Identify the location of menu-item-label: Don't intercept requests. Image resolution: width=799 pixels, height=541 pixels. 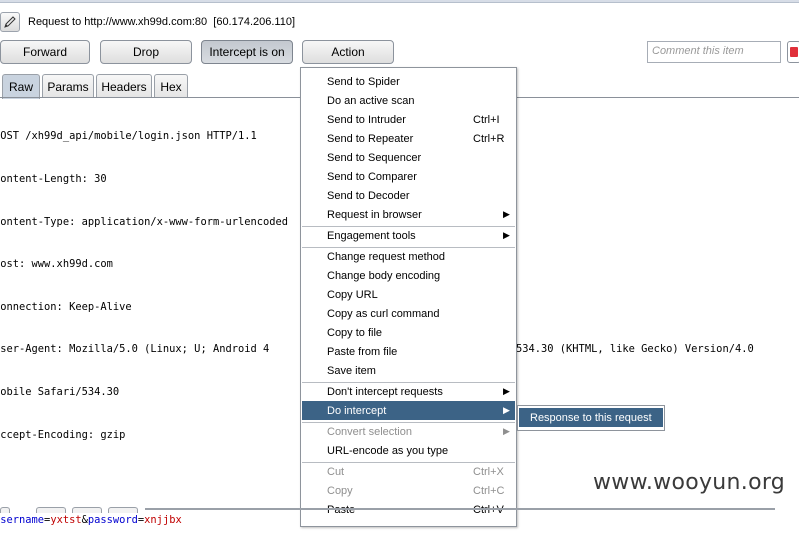
(385, 391).